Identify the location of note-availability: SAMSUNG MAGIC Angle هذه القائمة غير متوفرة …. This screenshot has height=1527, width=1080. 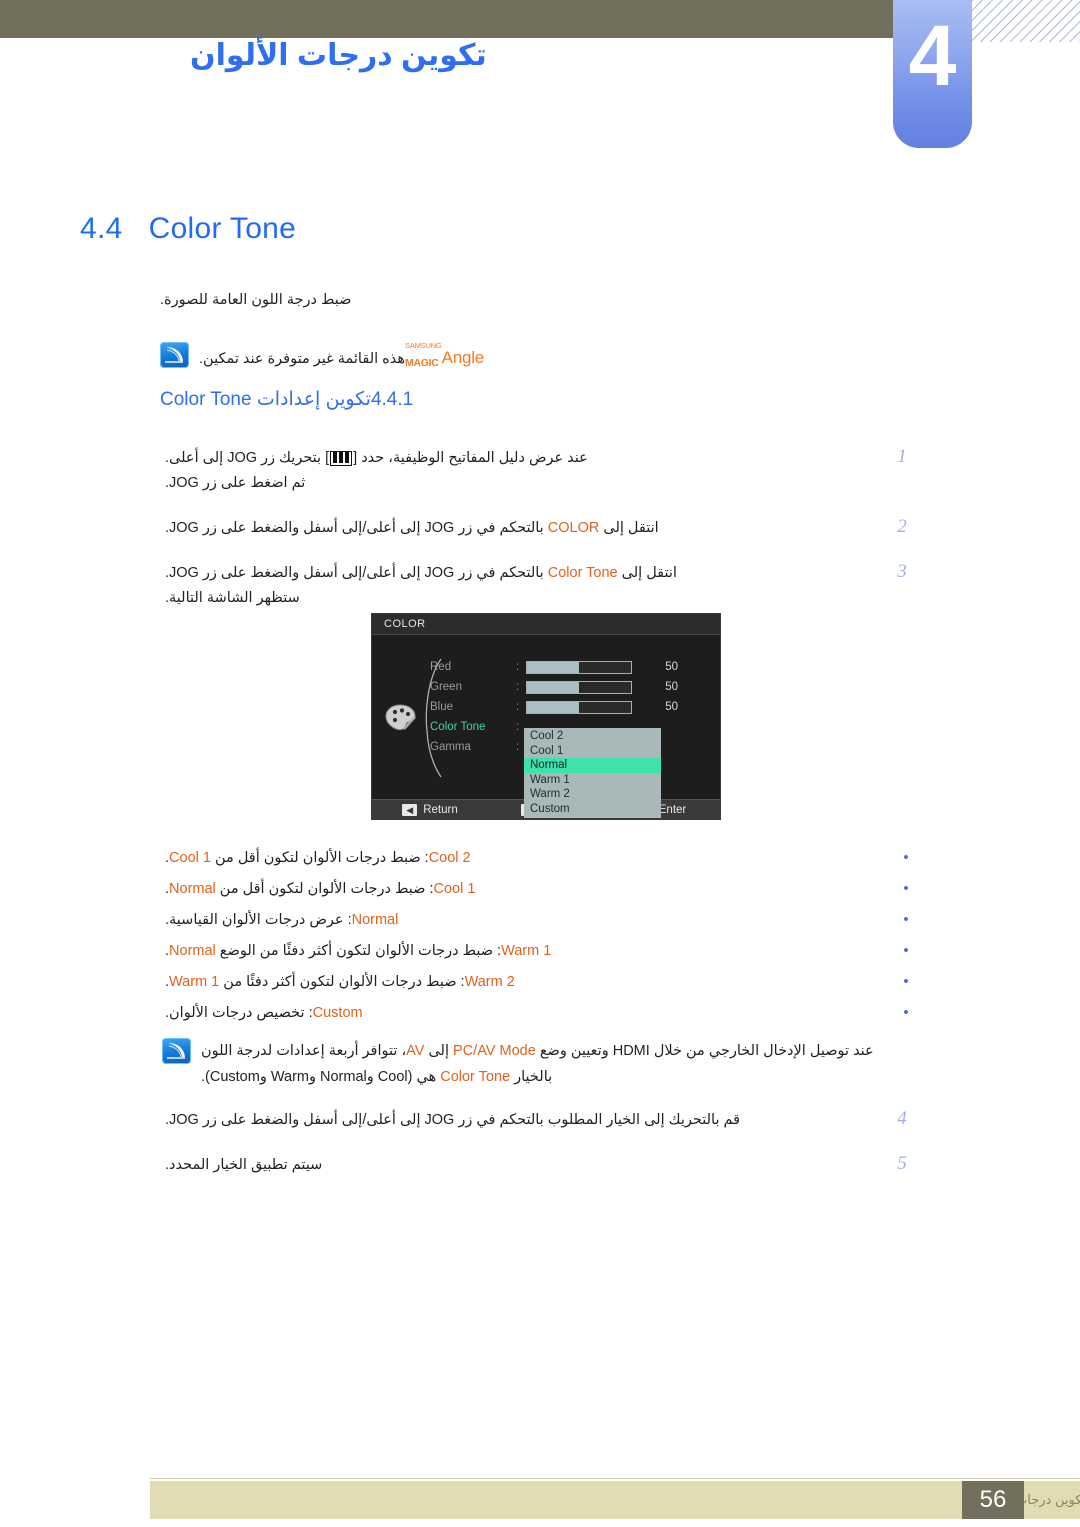
(535, 355).